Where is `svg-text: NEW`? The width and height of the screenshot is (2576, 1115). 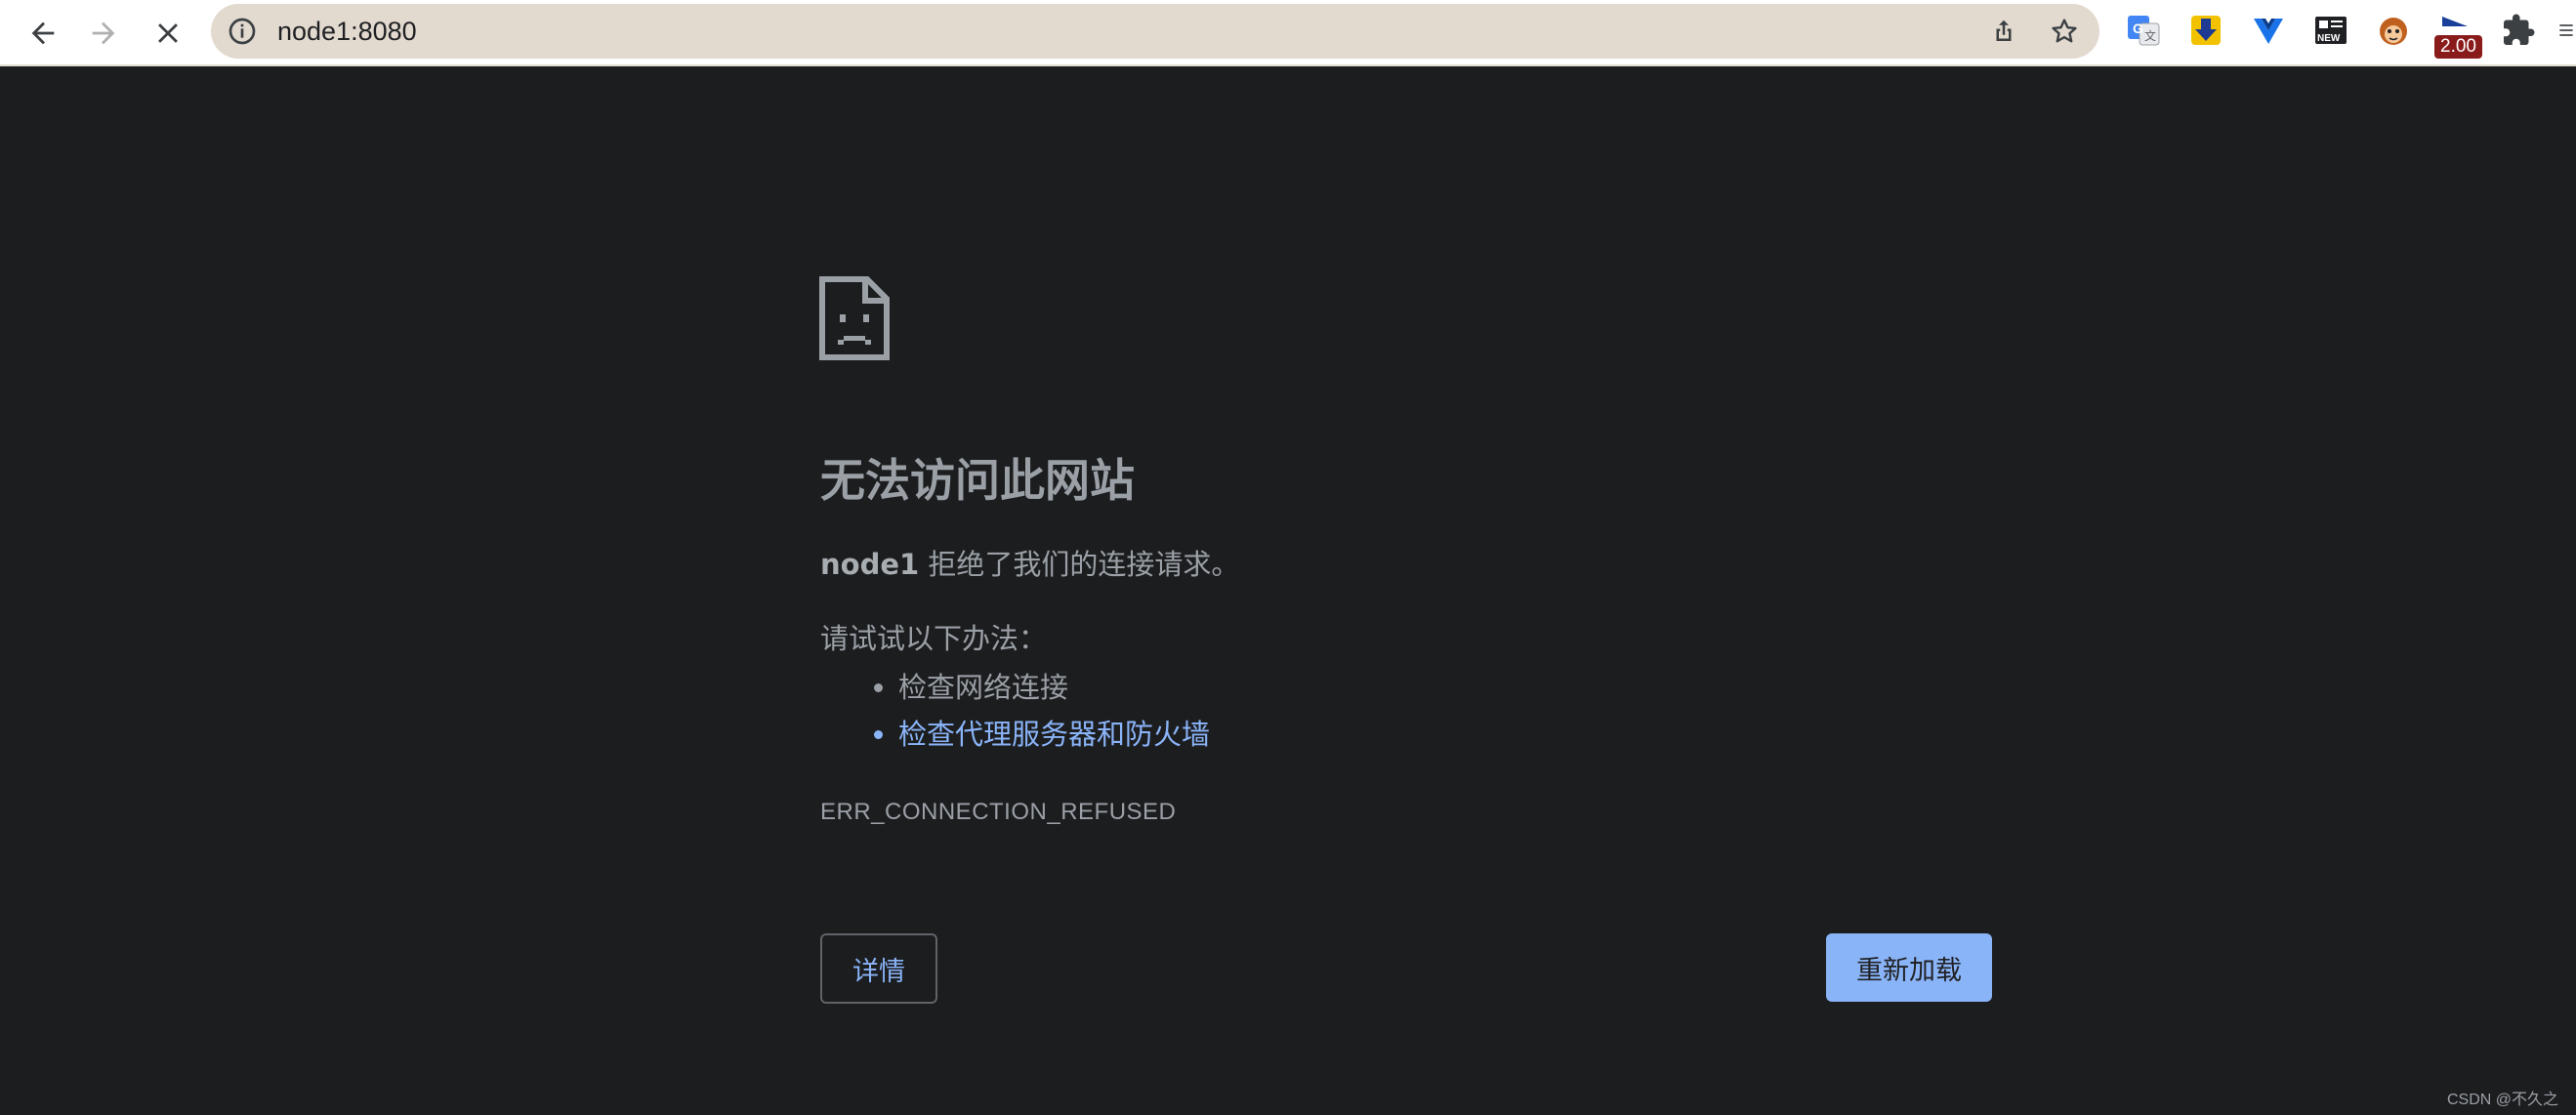
svg-text: NEW is located at coordinates (2329, 38).